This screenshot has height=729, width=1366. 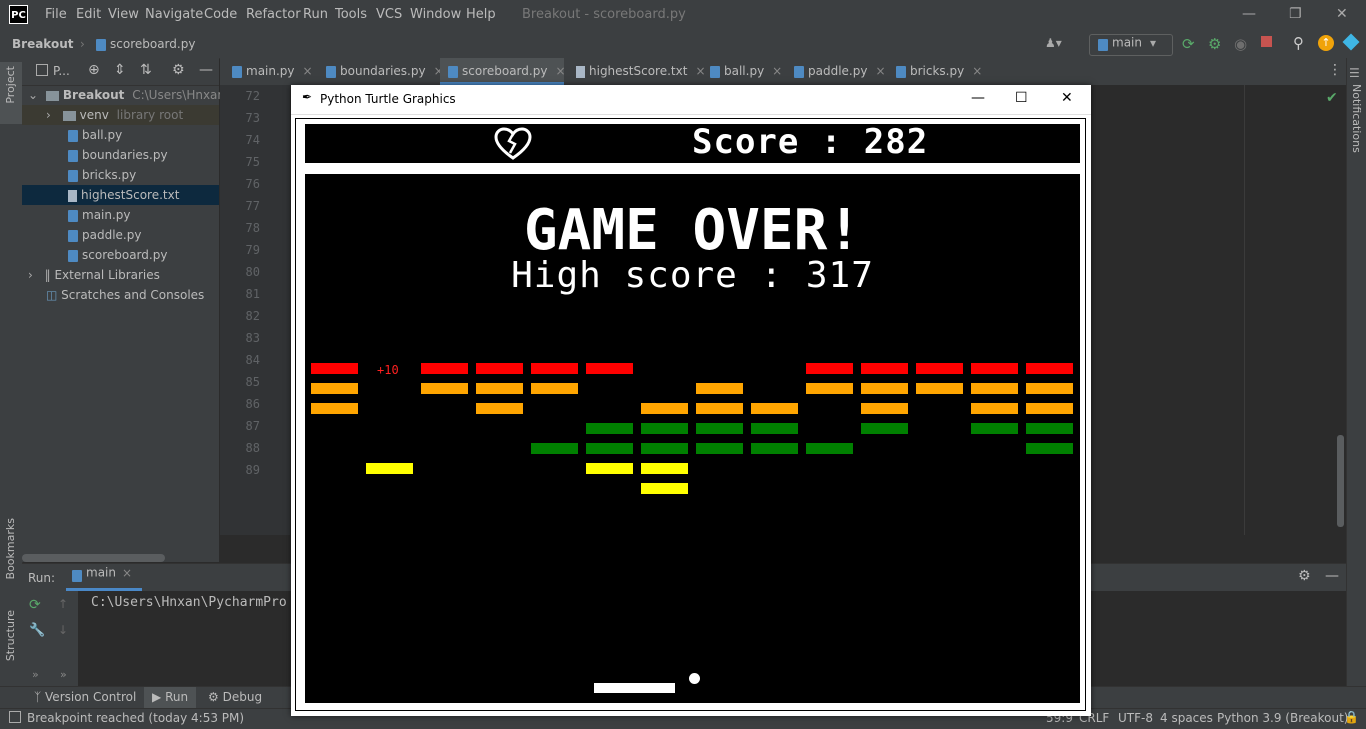 I want to click on indent-setting: 4 spaces, so click(x=1186, y=718).